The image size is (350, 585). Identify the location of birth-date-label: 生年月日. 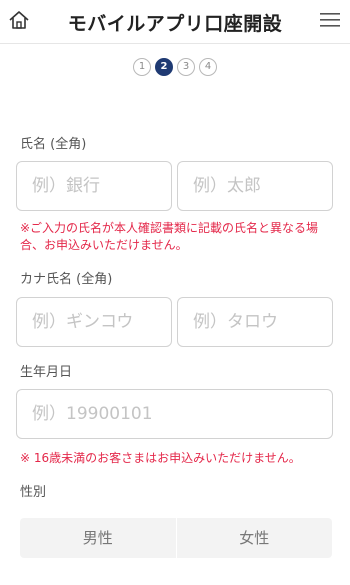
(46, 372).